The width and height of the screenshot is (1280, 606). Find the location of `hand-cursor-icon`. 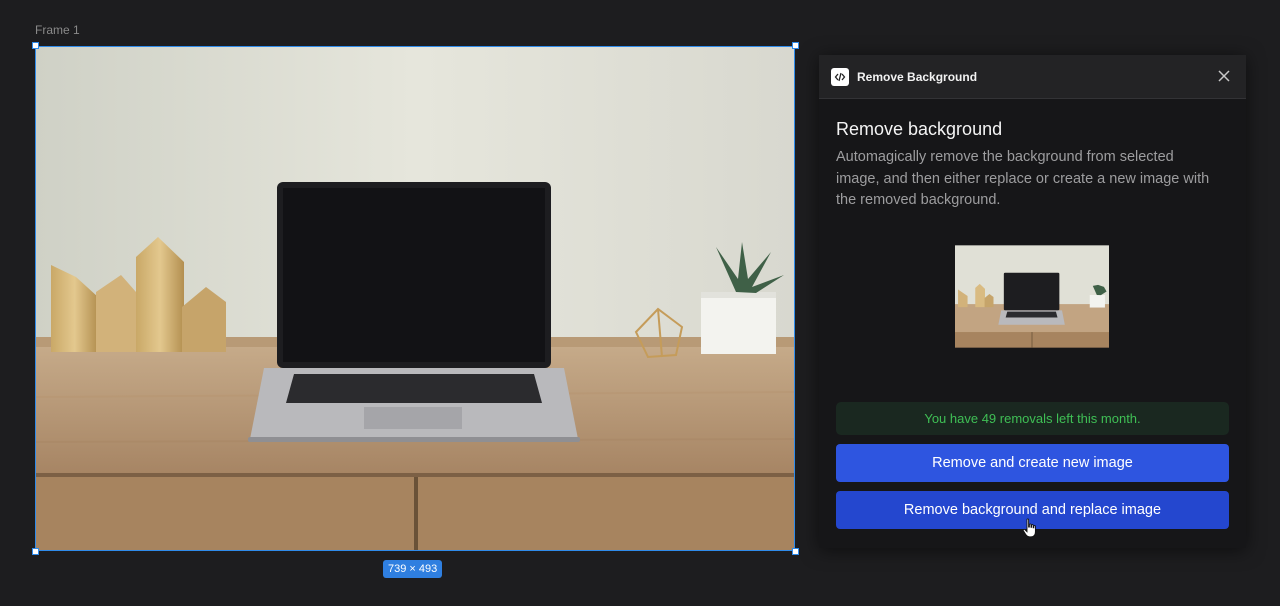

hand-cursor-icon is located at coordinates (1030, 528).